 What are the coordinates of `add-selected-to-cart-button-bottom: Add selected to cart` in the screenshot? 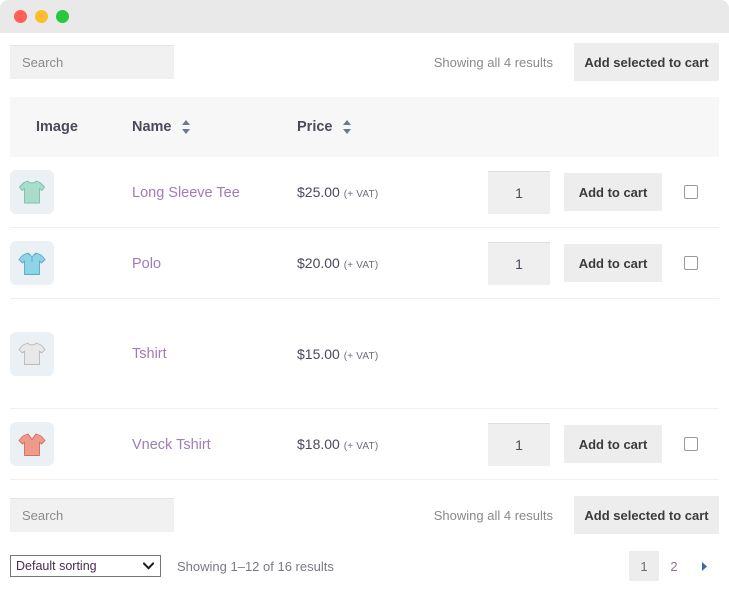 It's located at (646, 515).